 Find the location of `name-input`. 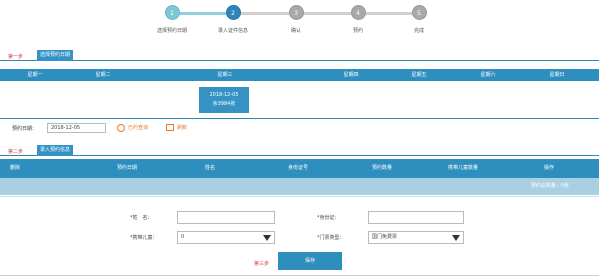

name-input is located at coordinates (226, 217).